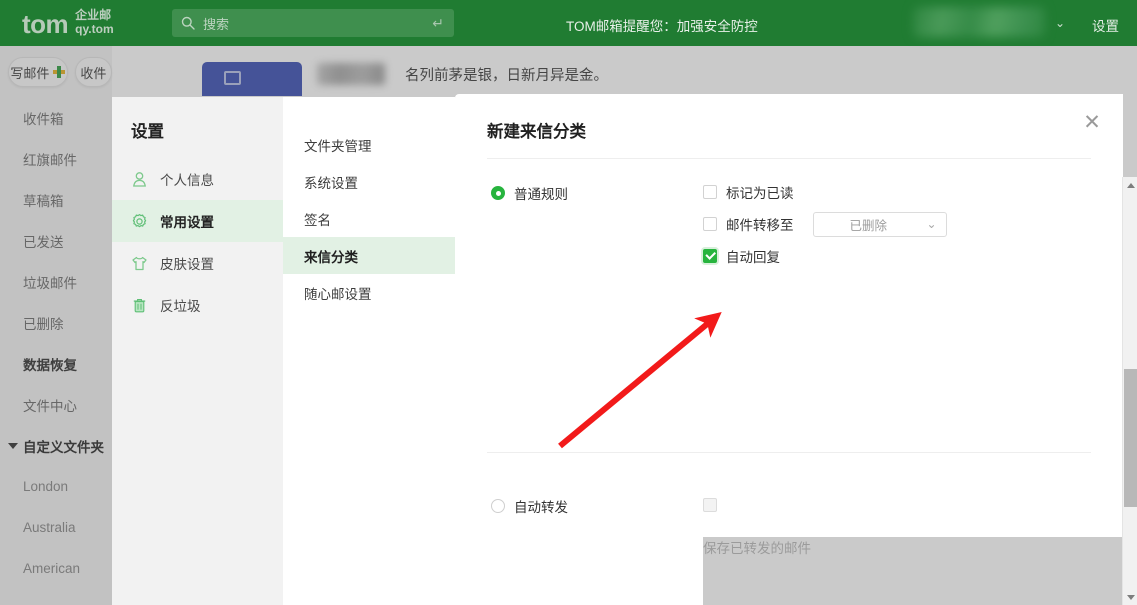  I want to click on top-bar: tom 企业邮 qy.tom 搜索 ↵ TOM邮箱提醒您：加强安全防控 ⌄ 设置, so click(568, 23).